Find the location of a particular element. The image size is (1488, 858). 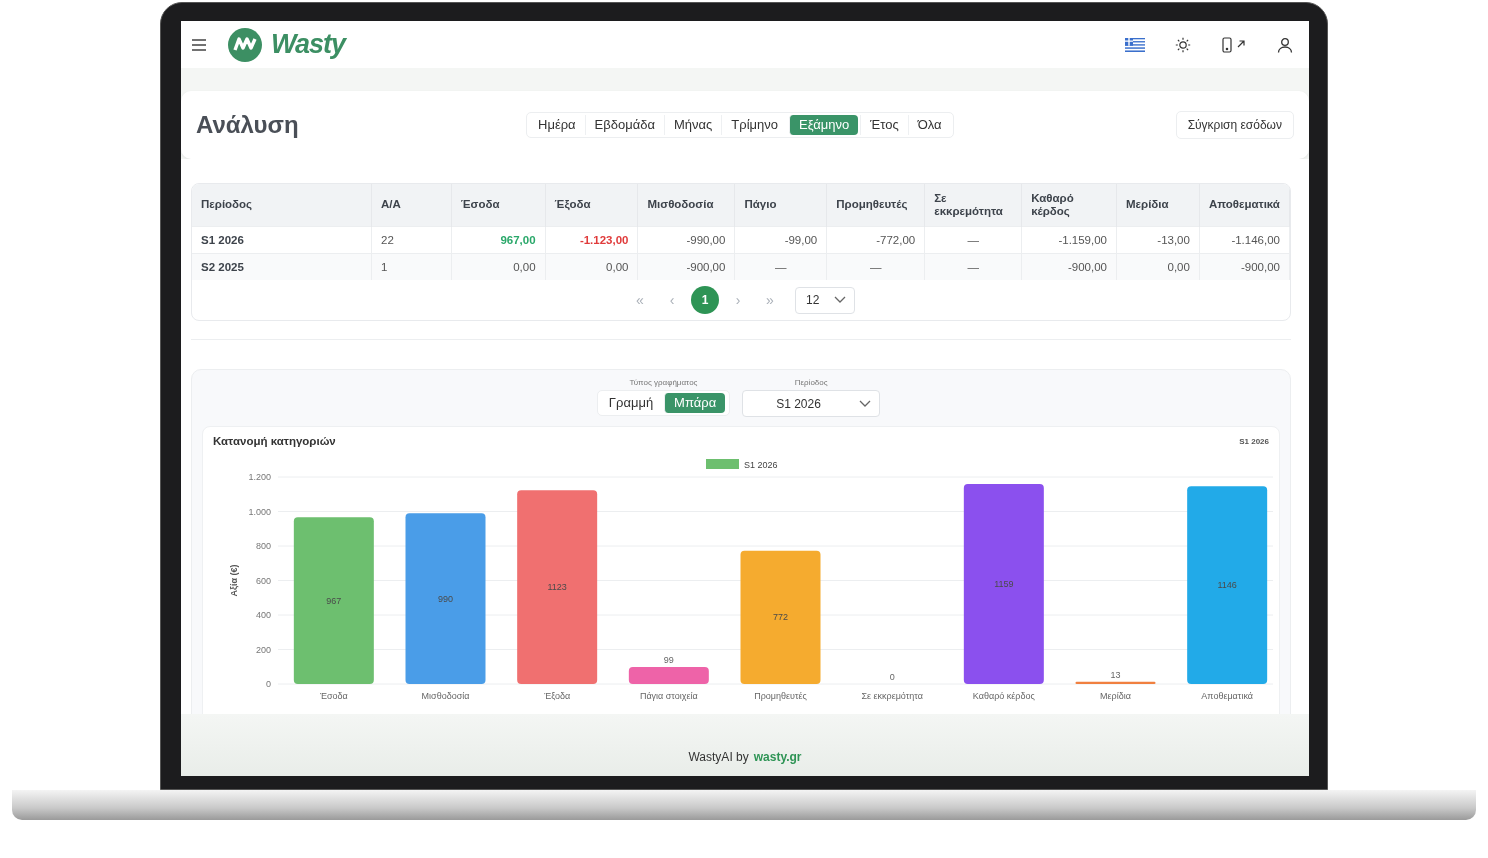

column-header: Καθαρό κέρδος is located at coordinates (1069, 205).